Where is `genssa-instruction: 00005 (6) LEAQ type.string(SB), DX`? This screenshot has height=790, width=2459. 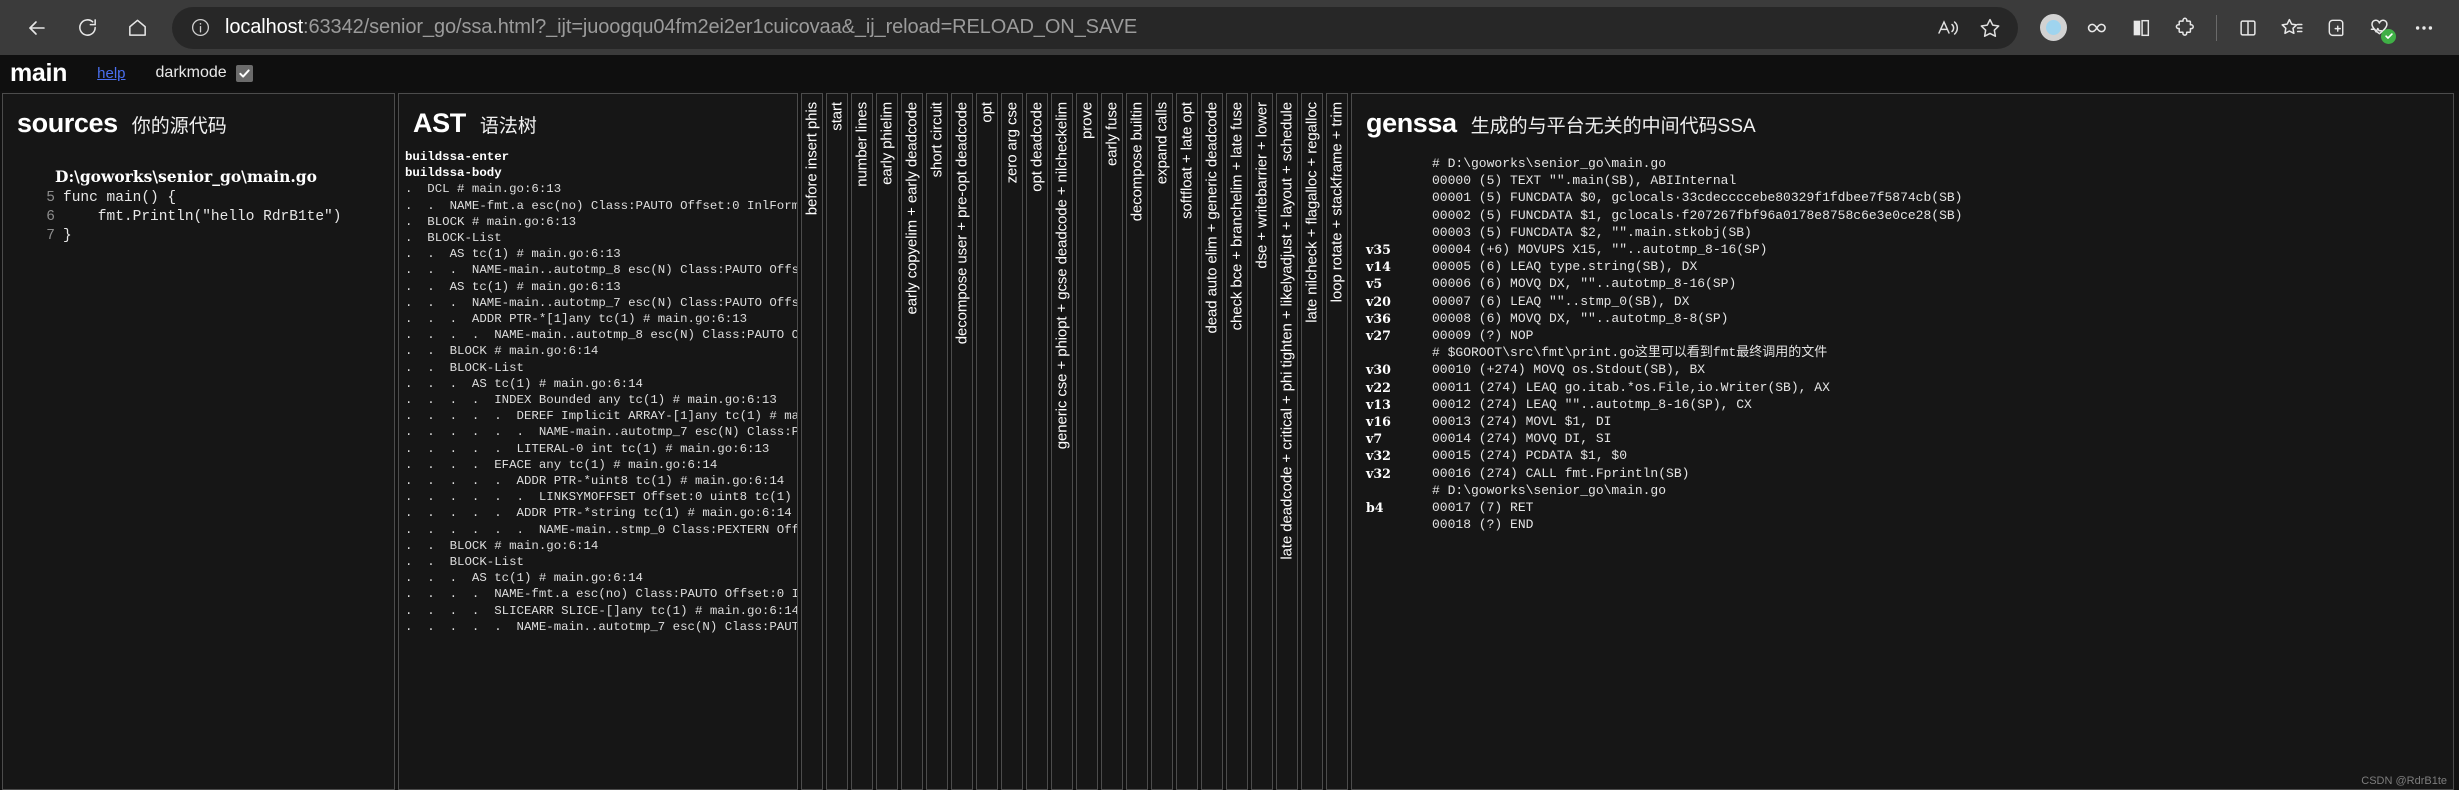 genssa-instruction: 00005 (6) LEAQ type.string(SB), DX is located at coordinates (1565, 267).